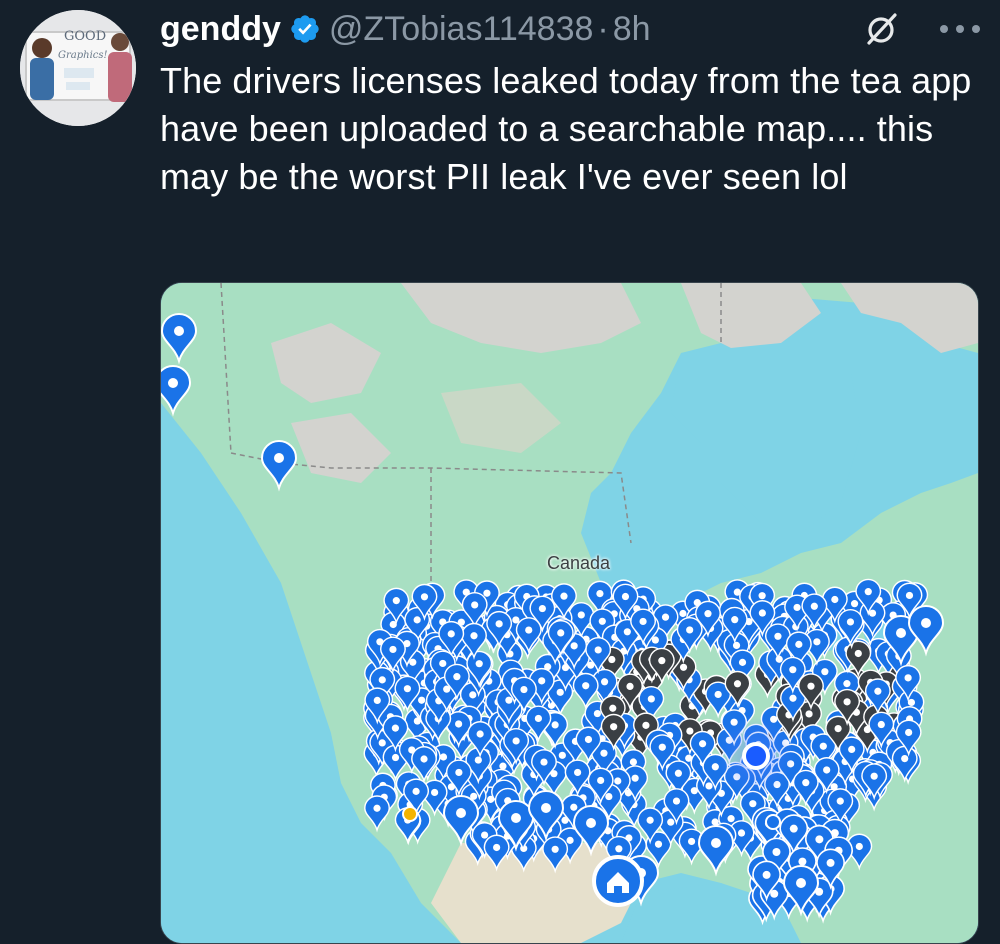 Image resolution: width=1000 pixels, height=944 pixels. Describe the element at coordinates (83, 55) in the screenshot. I see `avatar-text-bottom: Graphics!` at that location.